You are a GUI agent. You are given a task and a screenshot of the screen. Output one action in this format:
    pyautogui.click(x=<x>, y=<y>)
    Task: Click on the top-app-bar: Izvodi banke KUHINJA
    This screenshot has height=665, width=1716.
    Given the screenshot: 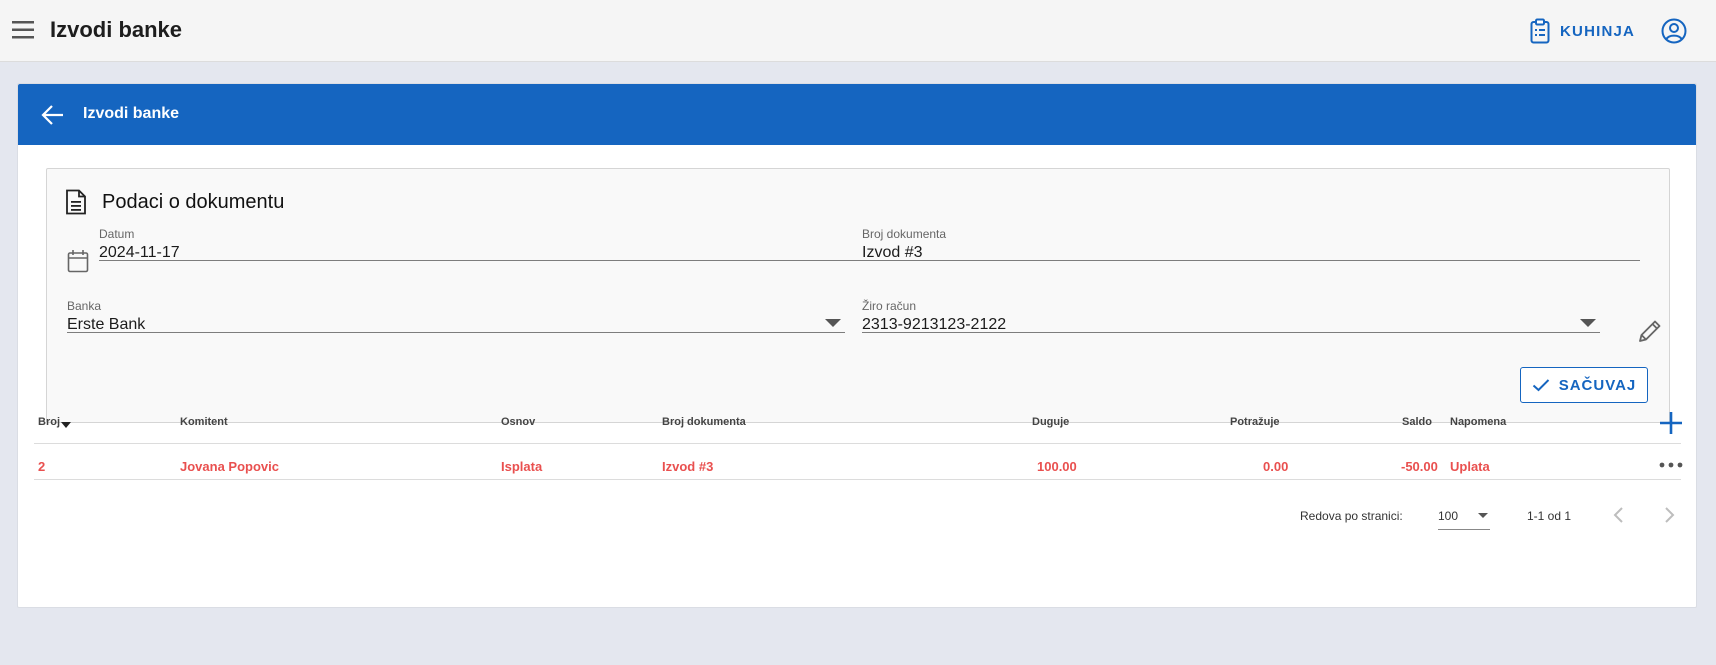 What is the action you would take?
    pyautogui.click(x=858, y=31)
    